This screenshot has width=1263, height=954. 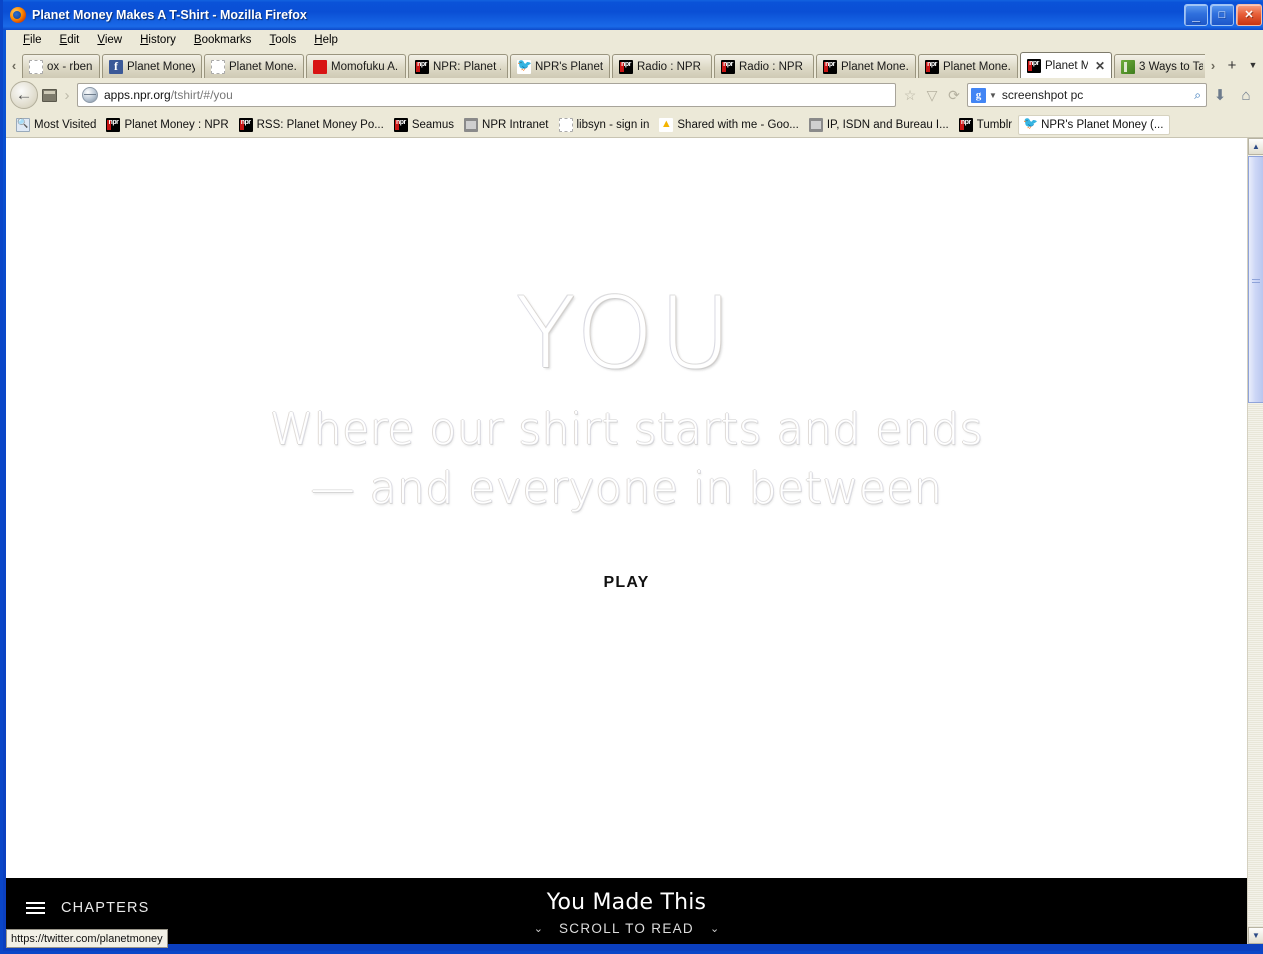 I want to click on bookmark-item: Seamus, so click(x=425, y=125).